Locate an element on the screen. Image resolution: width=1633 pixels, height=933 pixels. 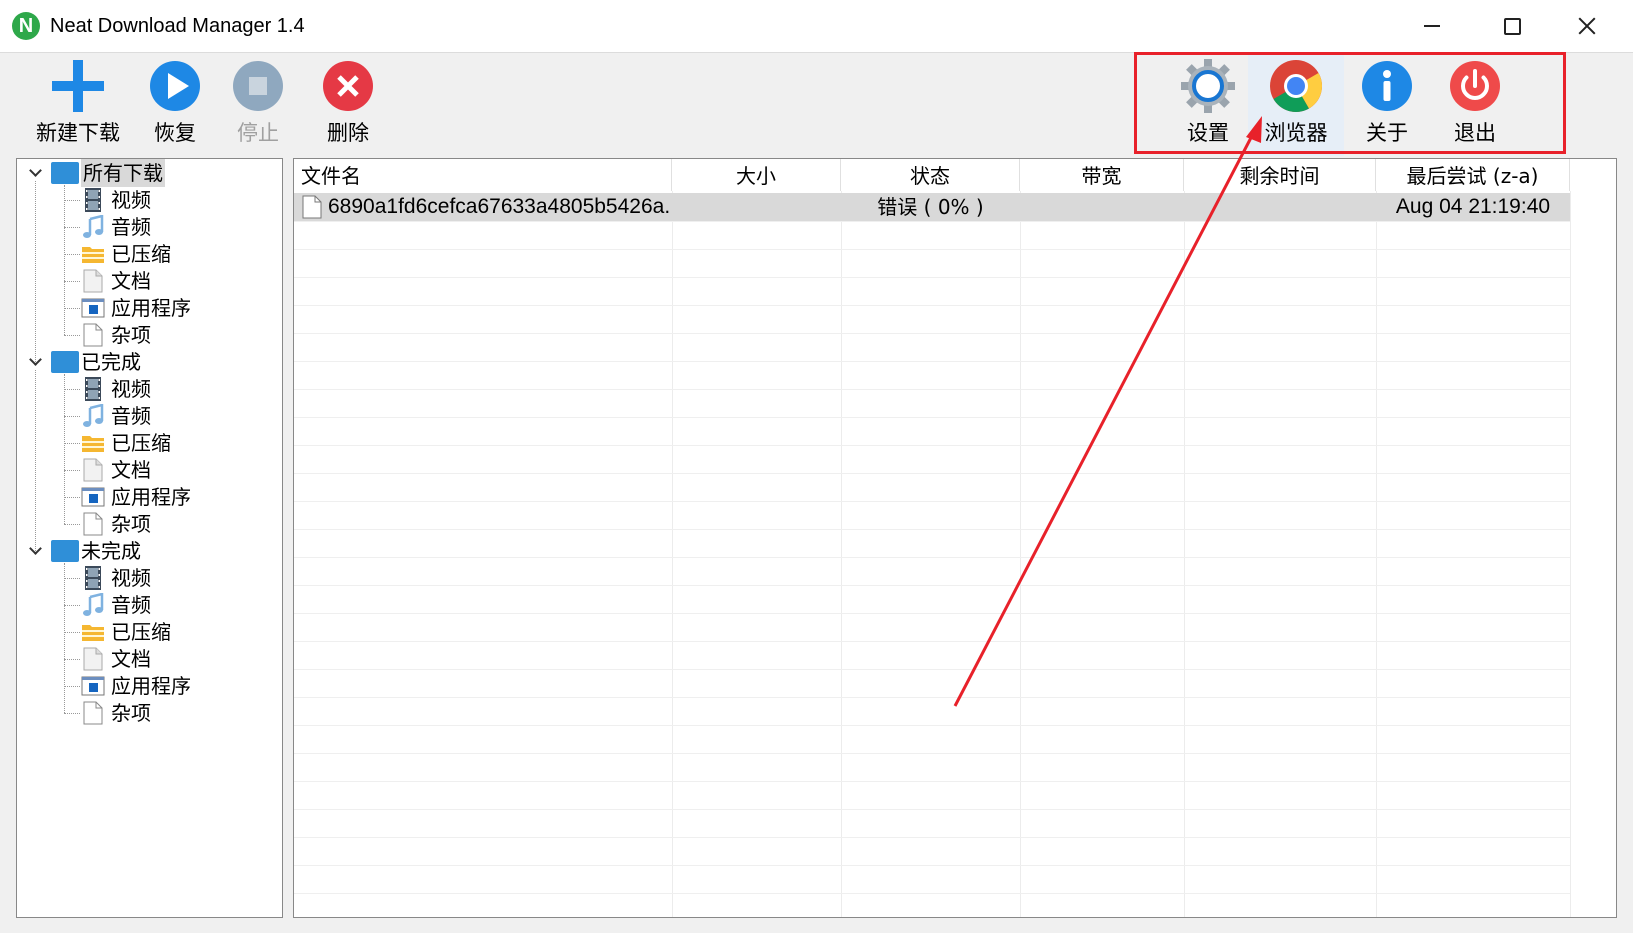
tree-group-all-downloads: 所有下载 is located at coordinates (147, 173).